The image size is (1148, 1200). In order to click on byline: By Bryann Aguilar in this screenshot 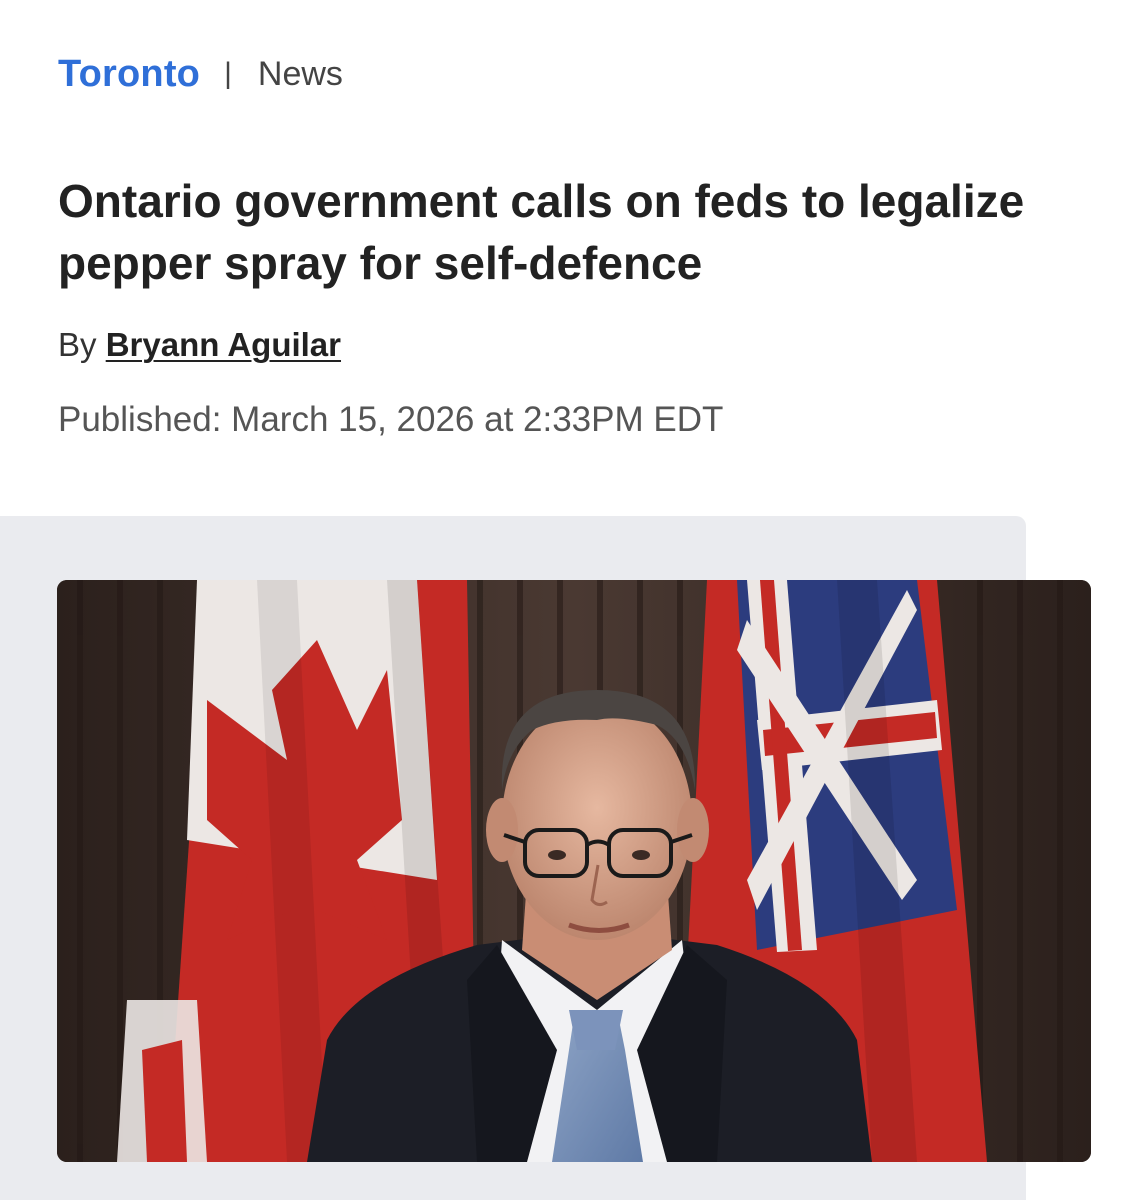, I will do `click(199, 345)`.